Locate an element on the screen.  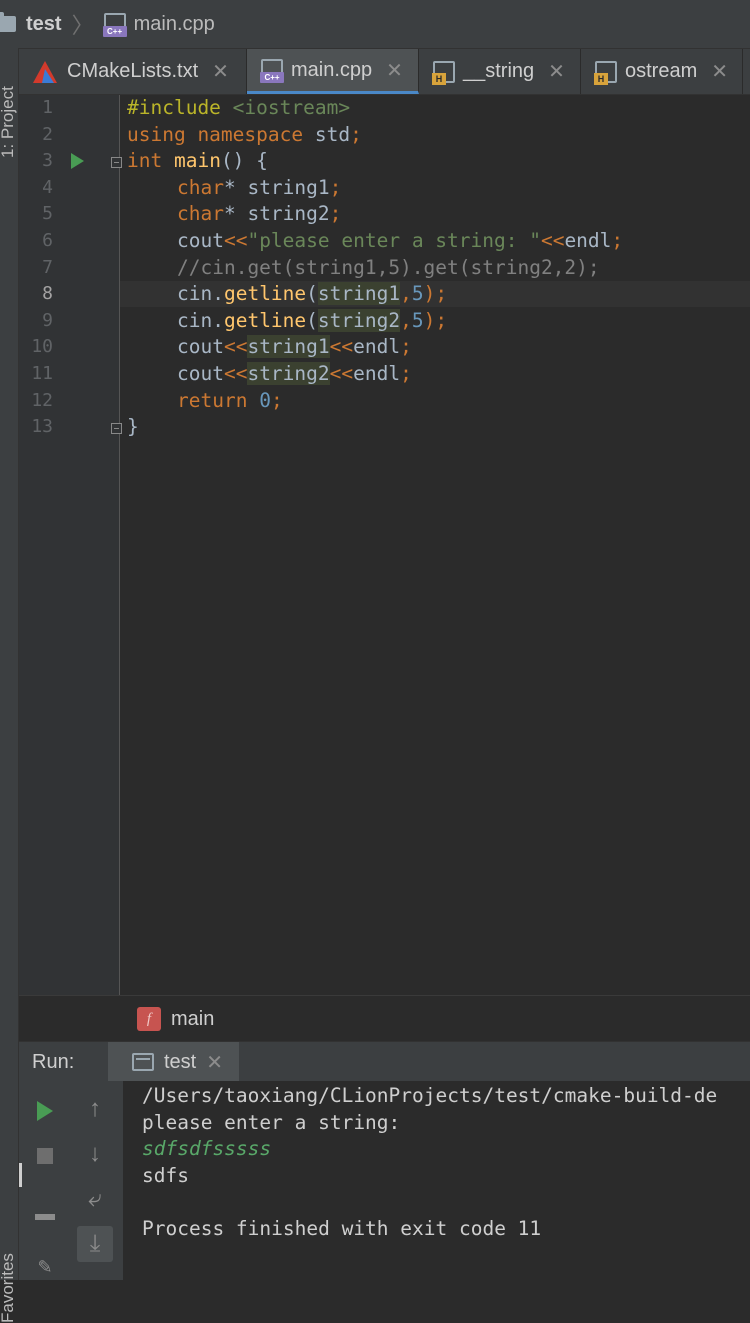
tab-cmakelists: CMakeLists.txt ✕ is located at coordinates (133, 71).